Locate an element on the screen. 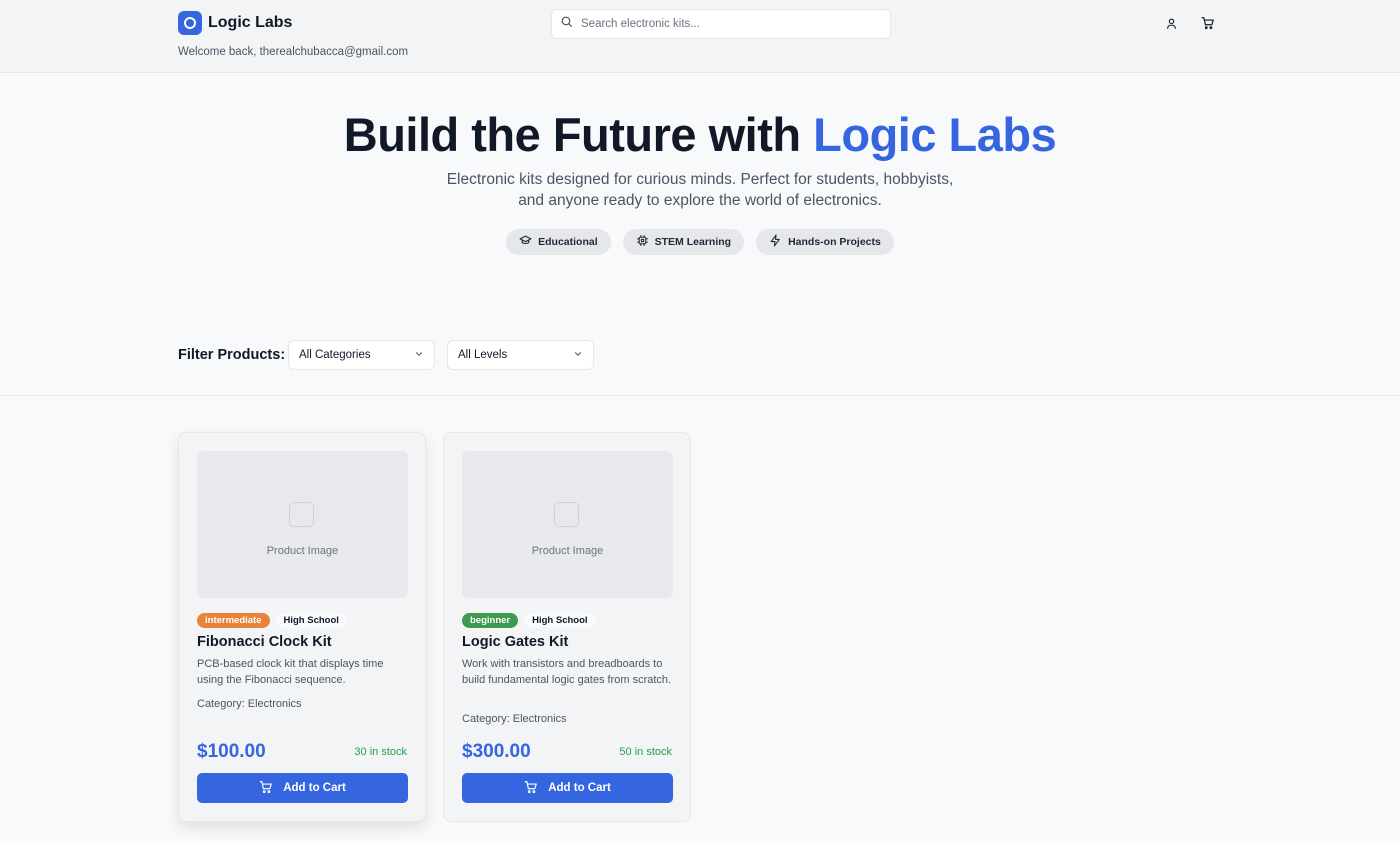 The width and height of the screenshot is (1400, 841). product-badges: beginner High School is located at coordinates (529, 620).